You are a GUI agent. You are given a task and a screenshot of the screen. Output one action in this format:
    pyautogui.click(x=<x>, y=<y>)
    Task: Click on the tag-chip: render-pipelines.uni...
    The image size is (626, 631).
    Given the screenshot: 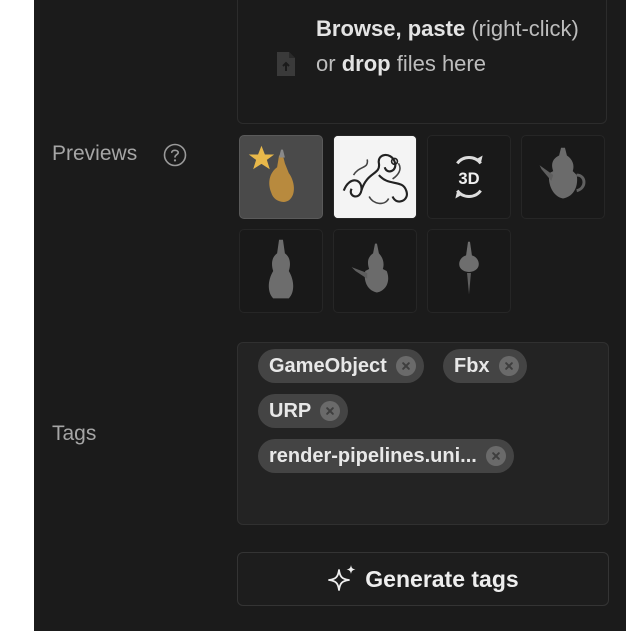 What is the action you would take?
    pyautogui.click(x=386, y=456)
    